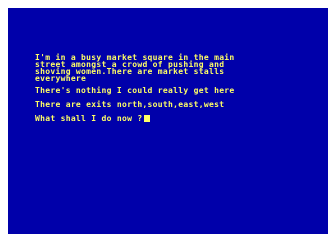 Image resolution: width=336 pixels, height=242 pixels. I want to click on description-line: everywhere, so click(61, 78).